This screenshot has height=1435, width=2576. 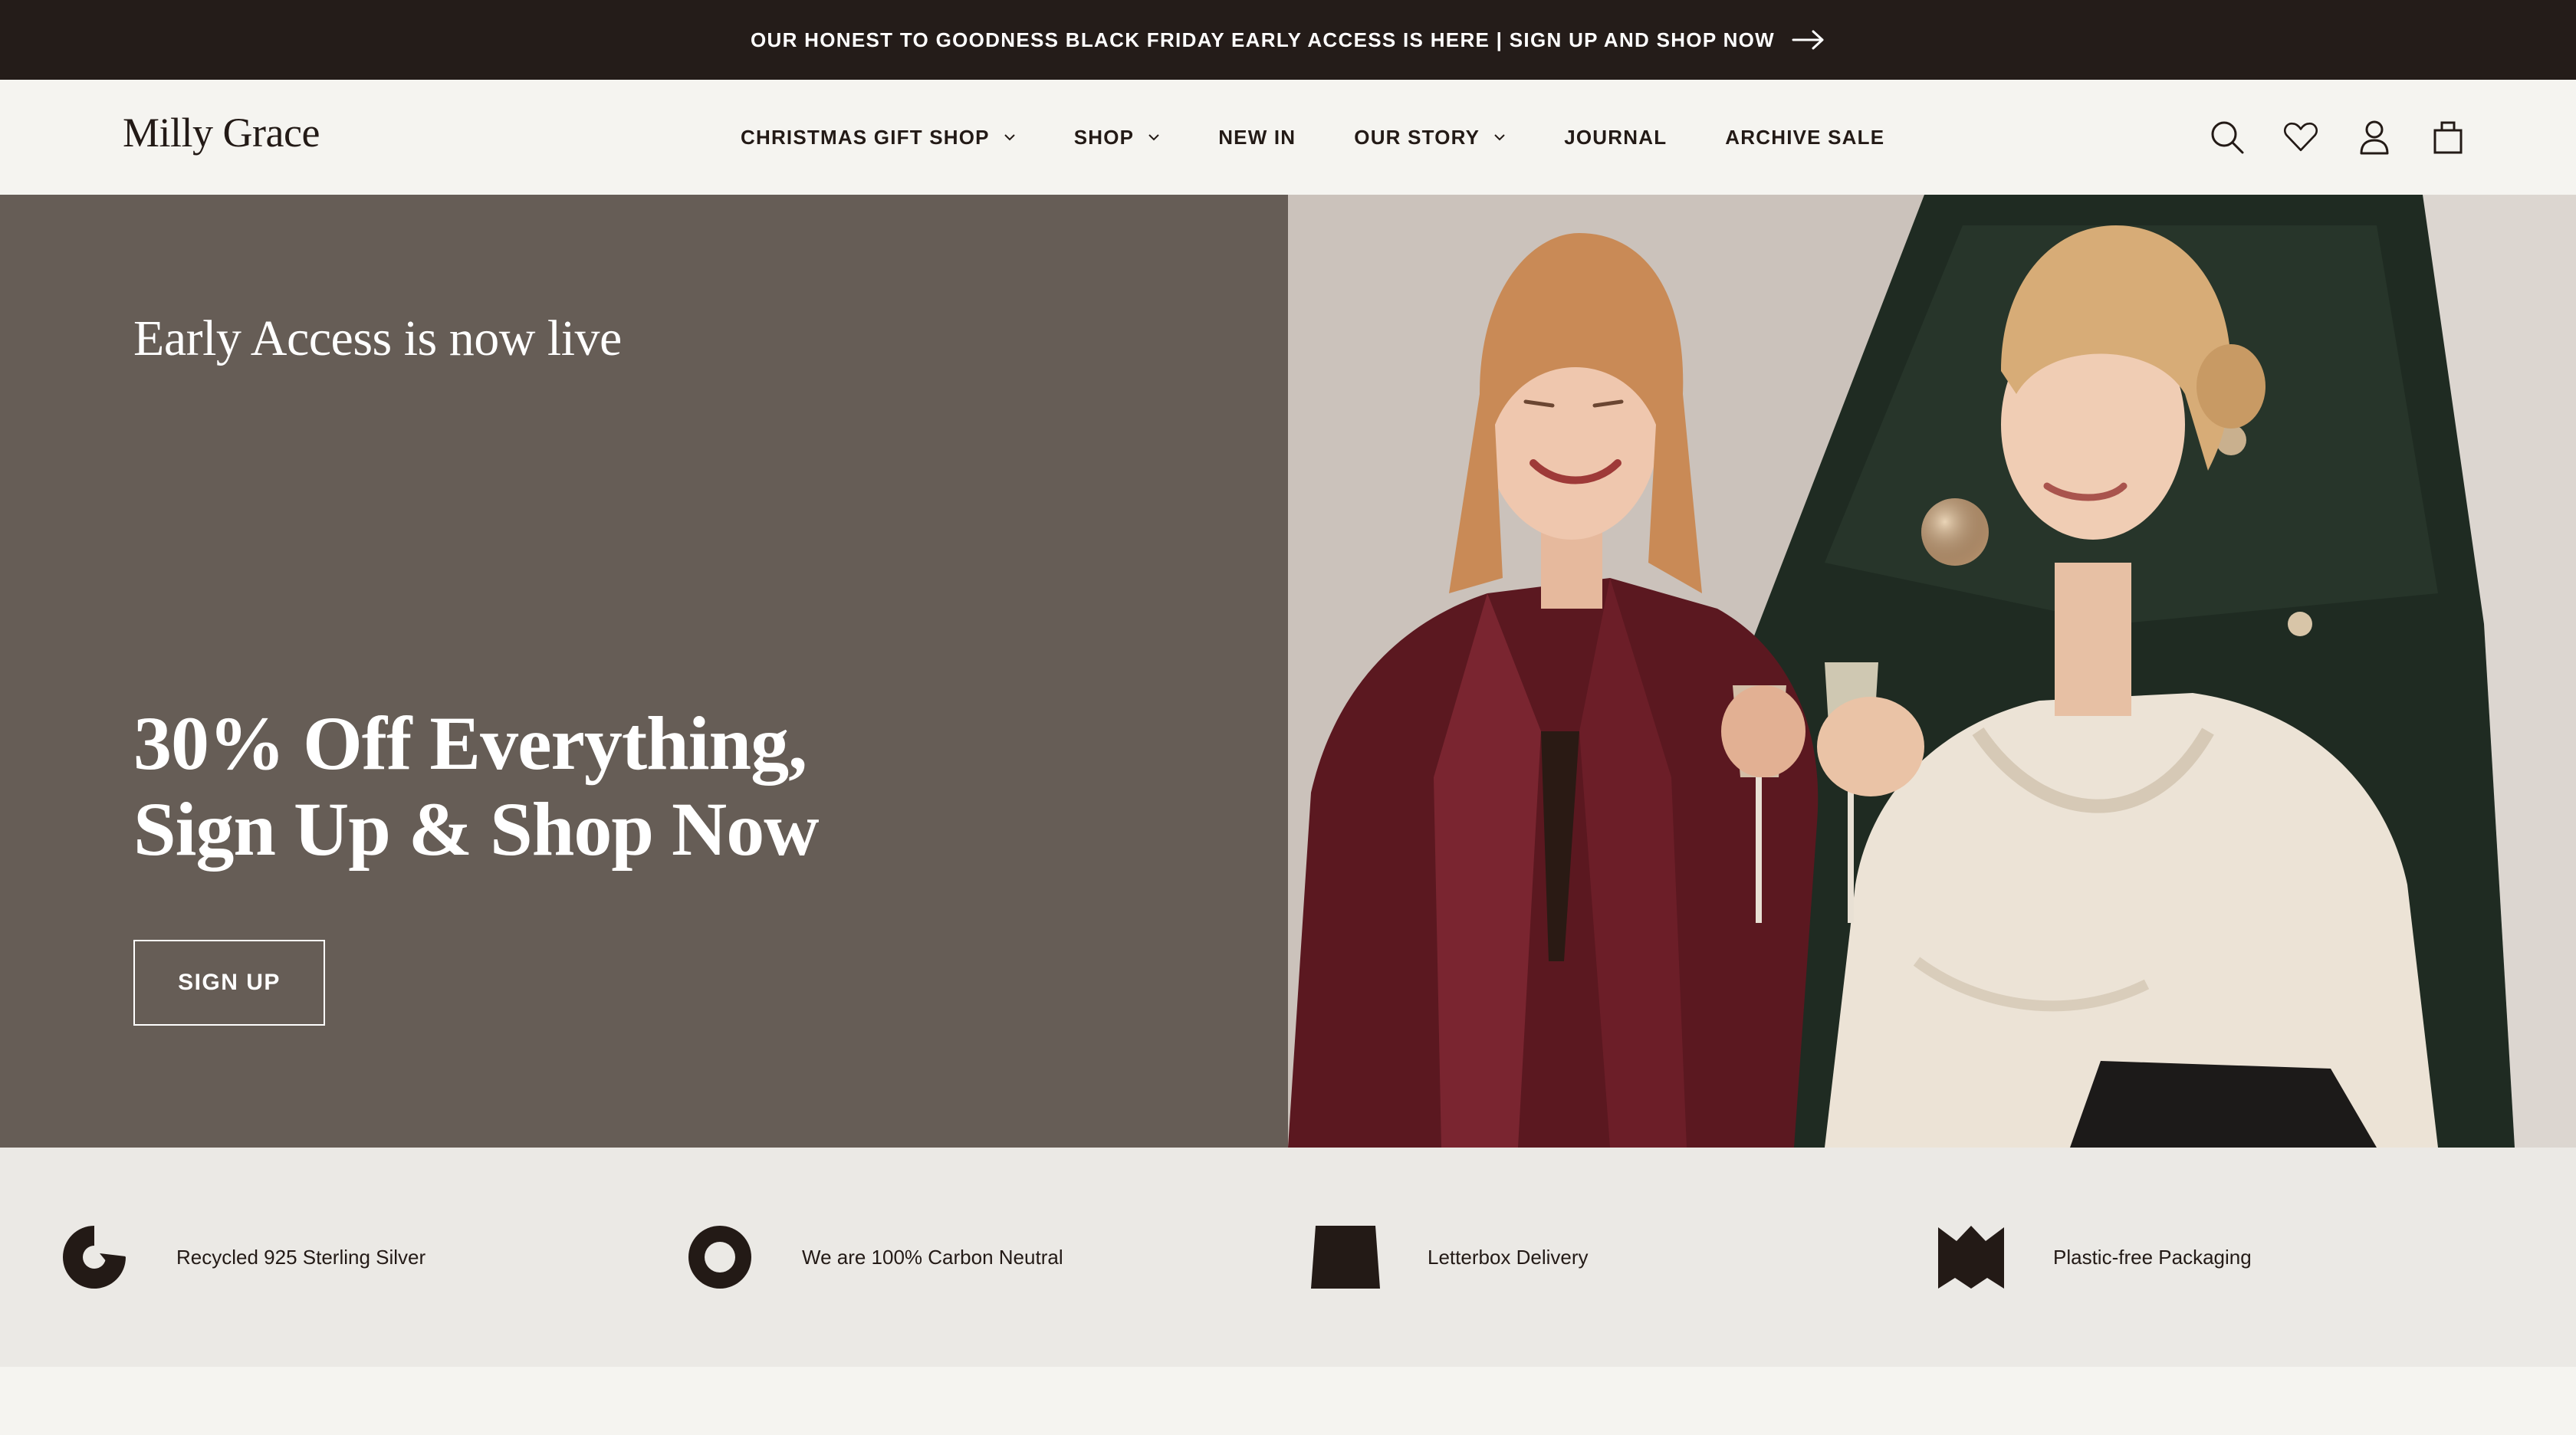 I want to click on header-actions, so click(x=2338, y=137).